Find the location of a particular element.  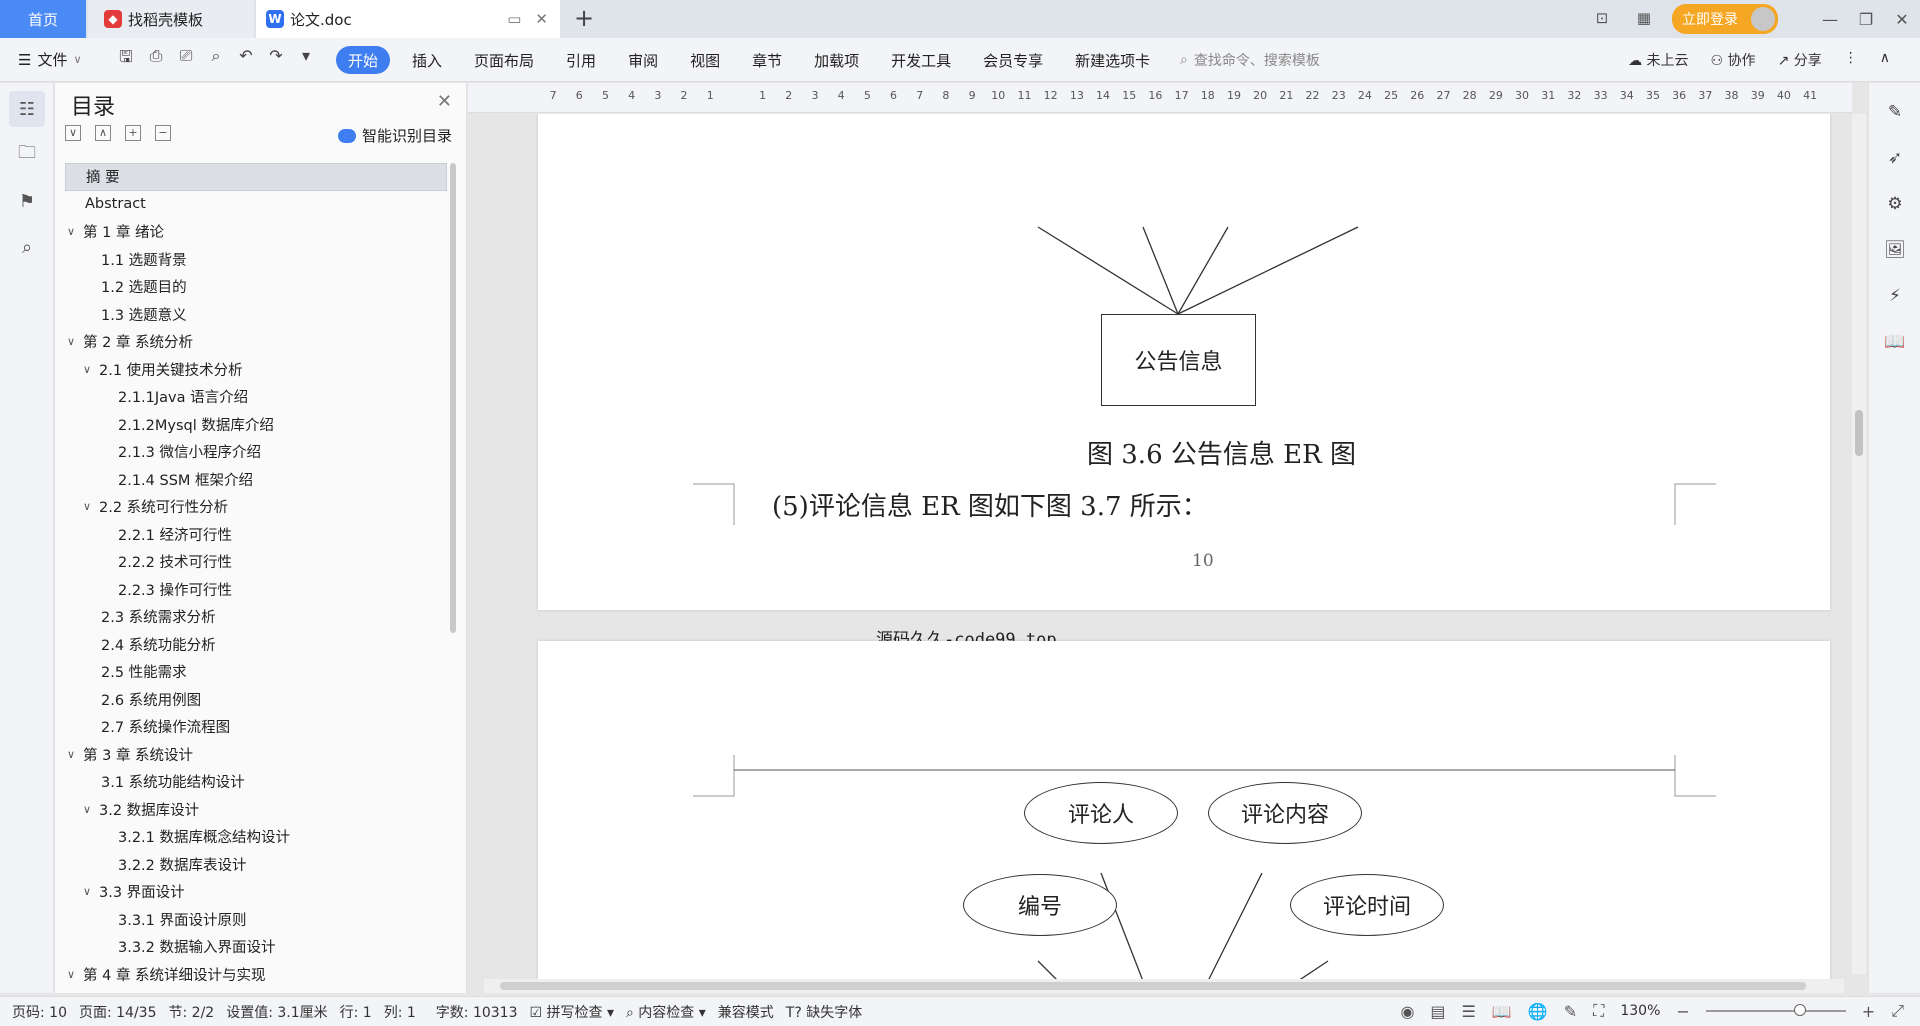

print-preview-icon: ⌕ is located at coordinates (216, 59).